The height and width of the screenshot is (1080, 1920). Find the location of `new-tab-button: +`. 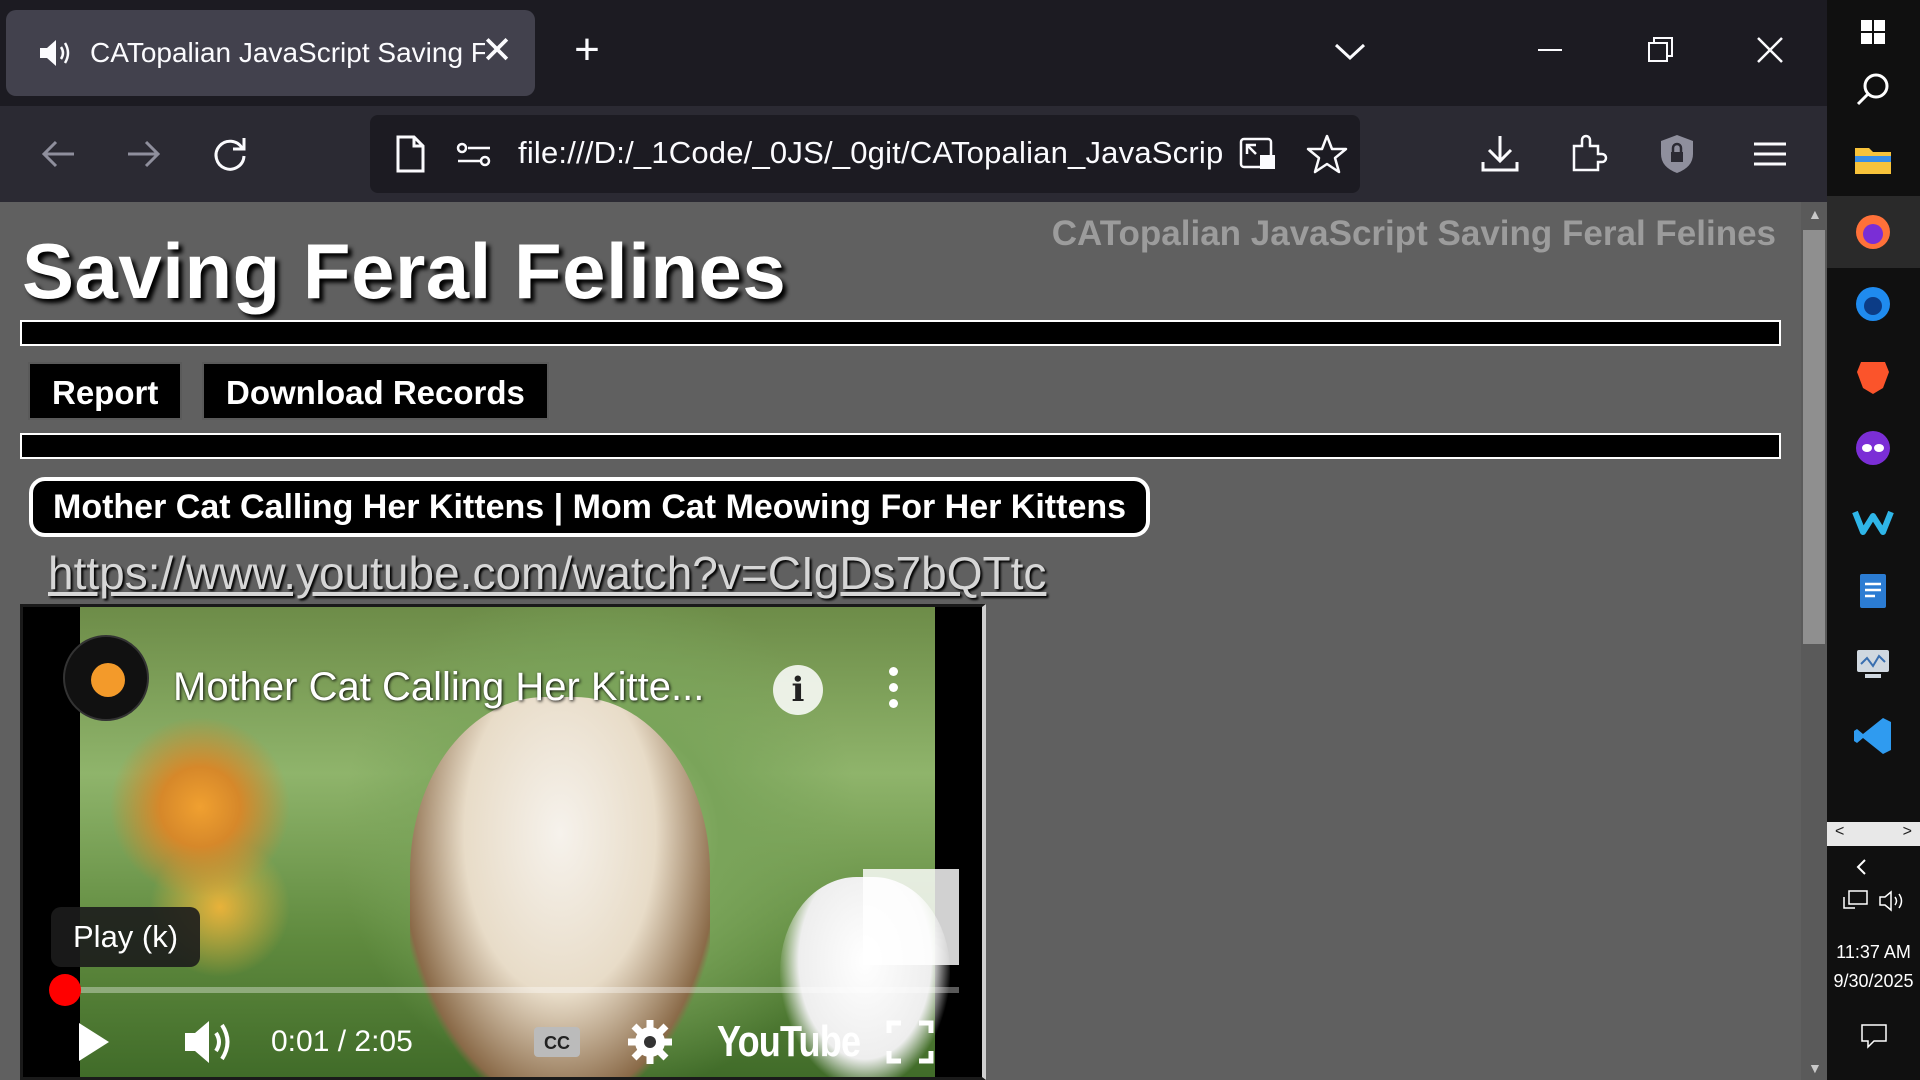

new-tab-button: + is located at coordinates (587, 50).